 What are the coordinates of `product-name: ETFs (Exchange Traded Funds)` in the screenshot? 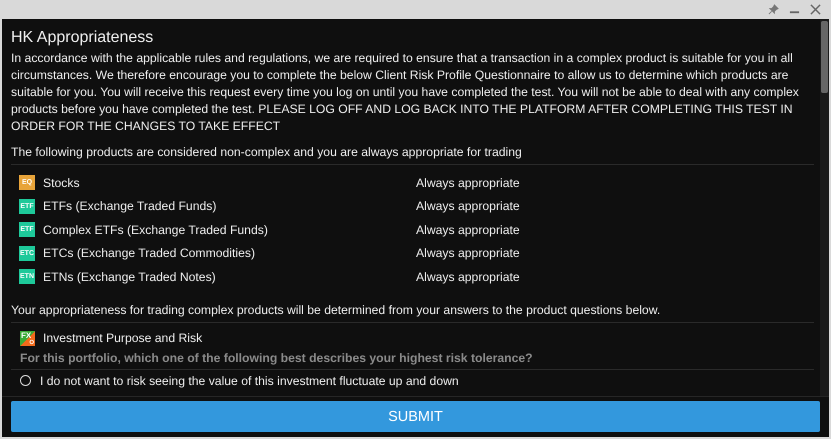 It's located at (130, 206).